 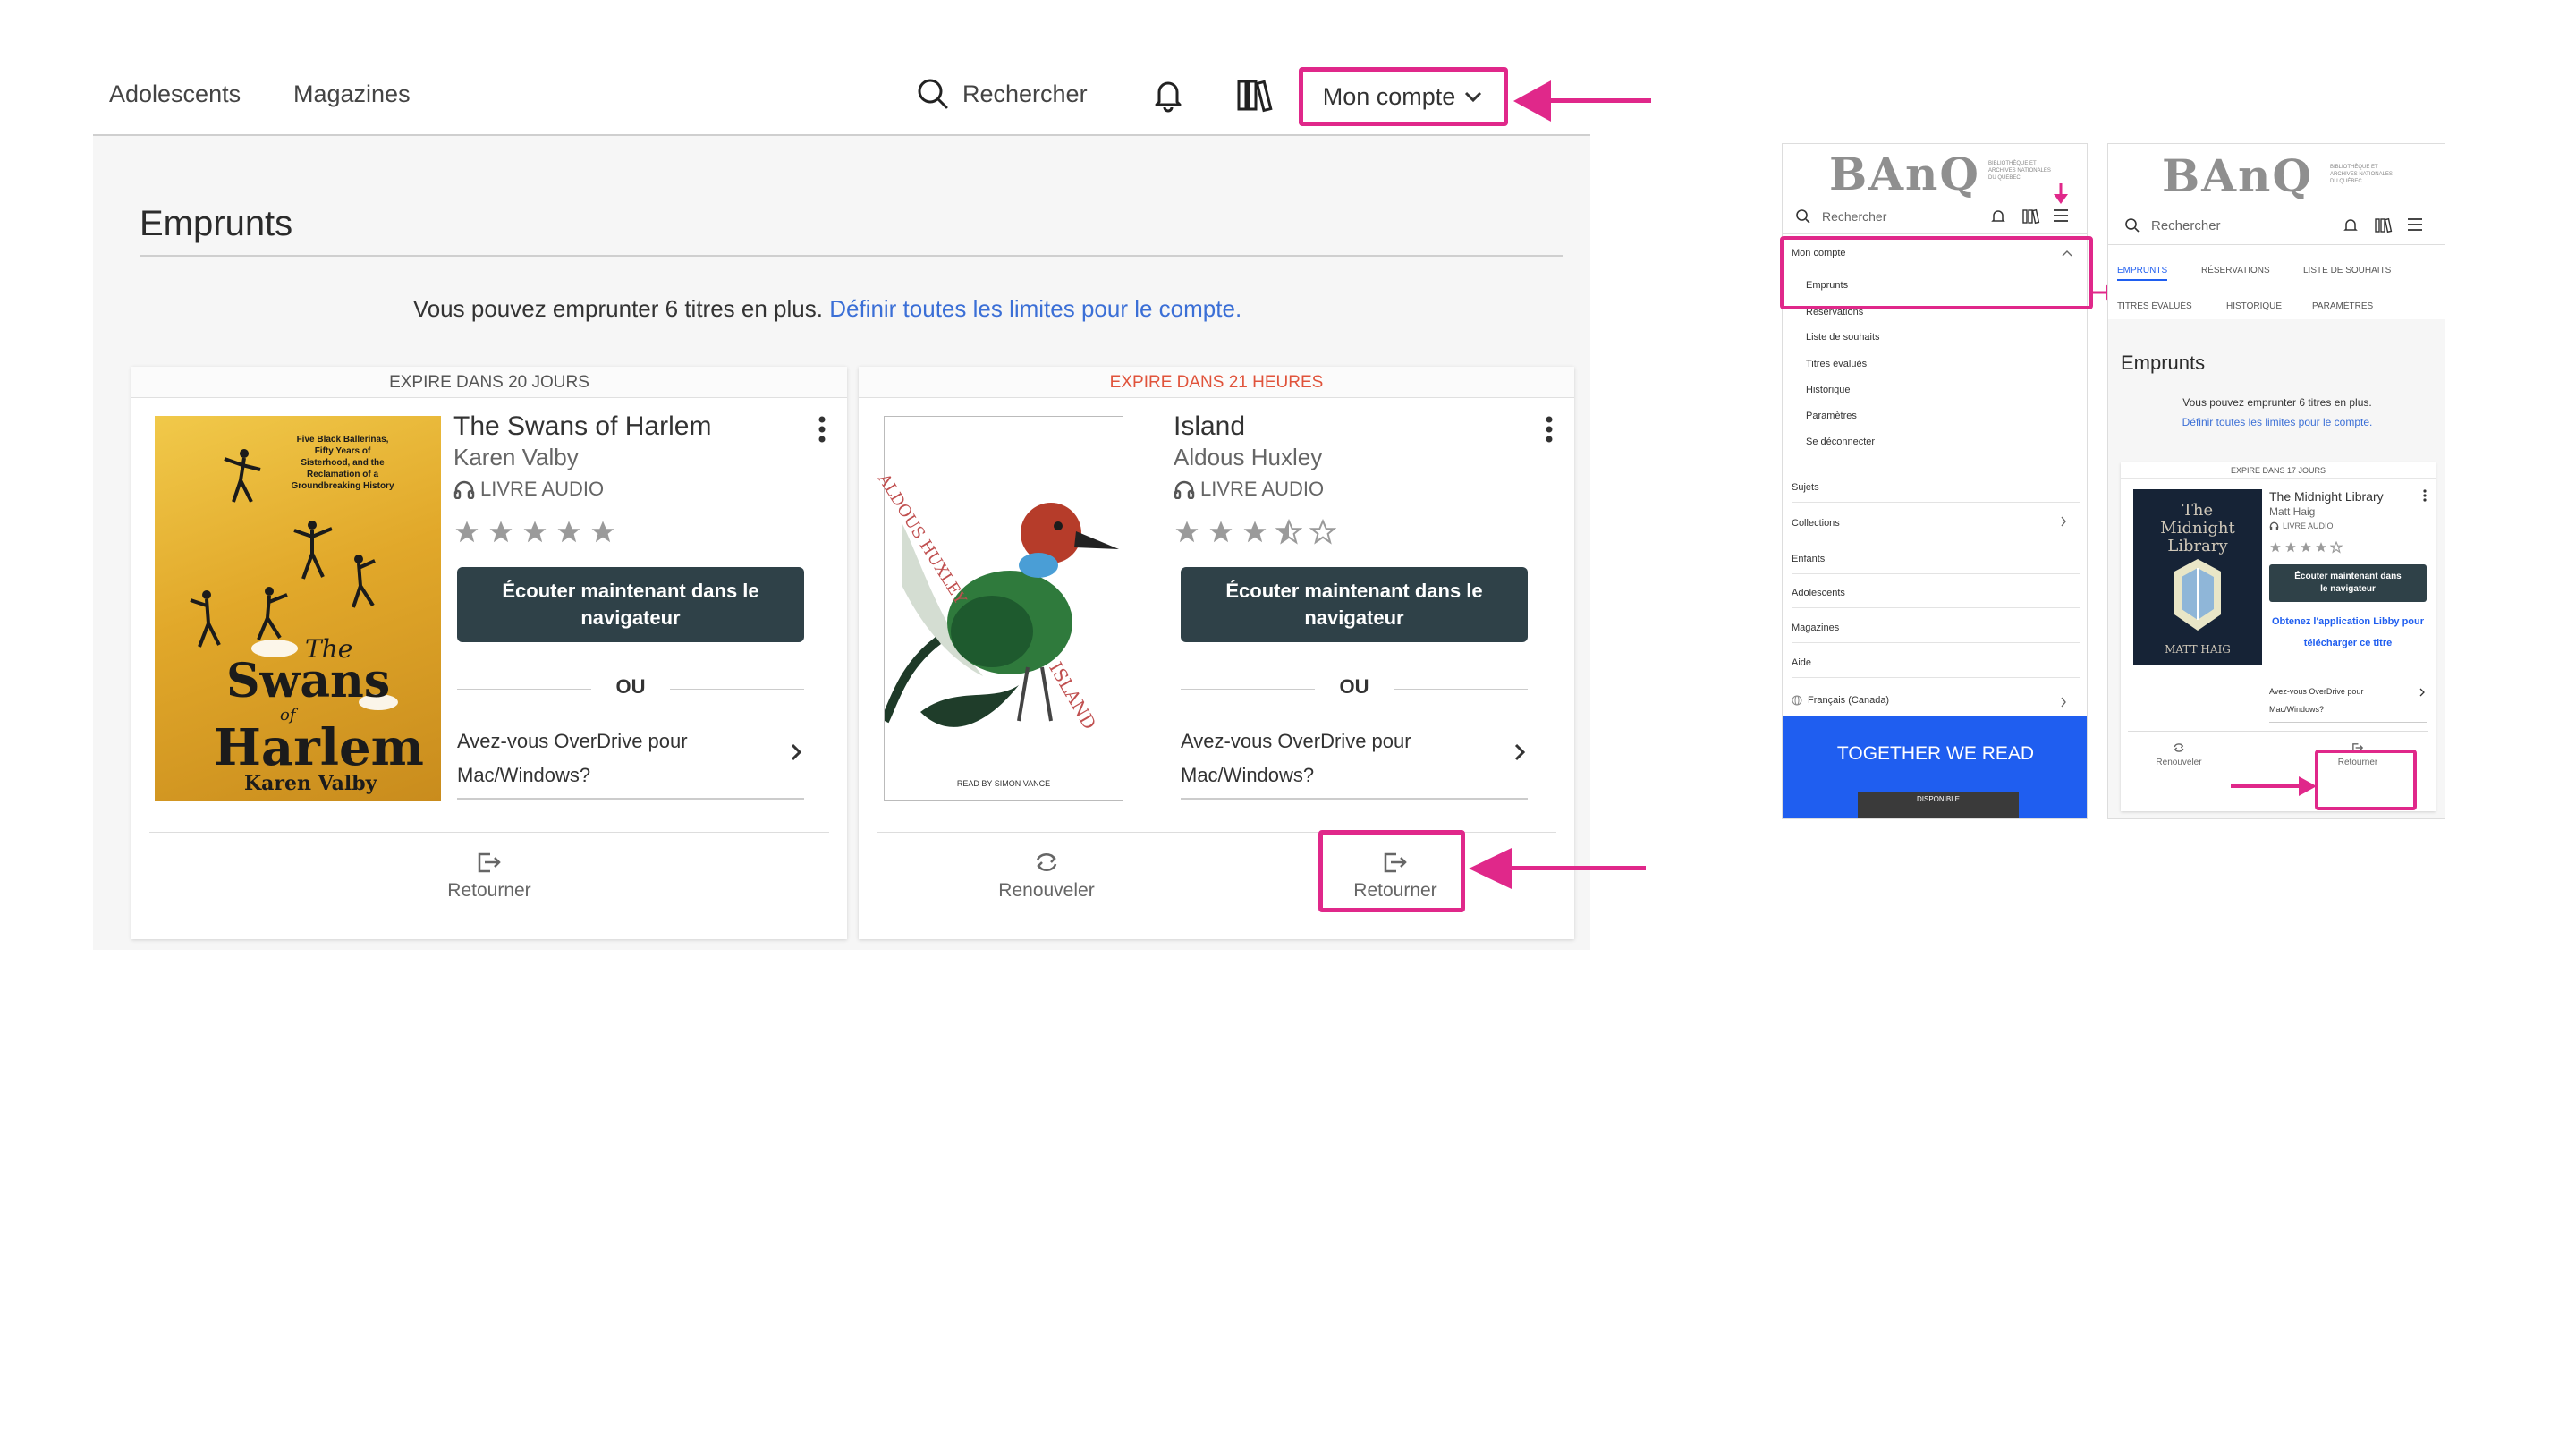 I want to click on search-icon, so click(x=1803, y=216).